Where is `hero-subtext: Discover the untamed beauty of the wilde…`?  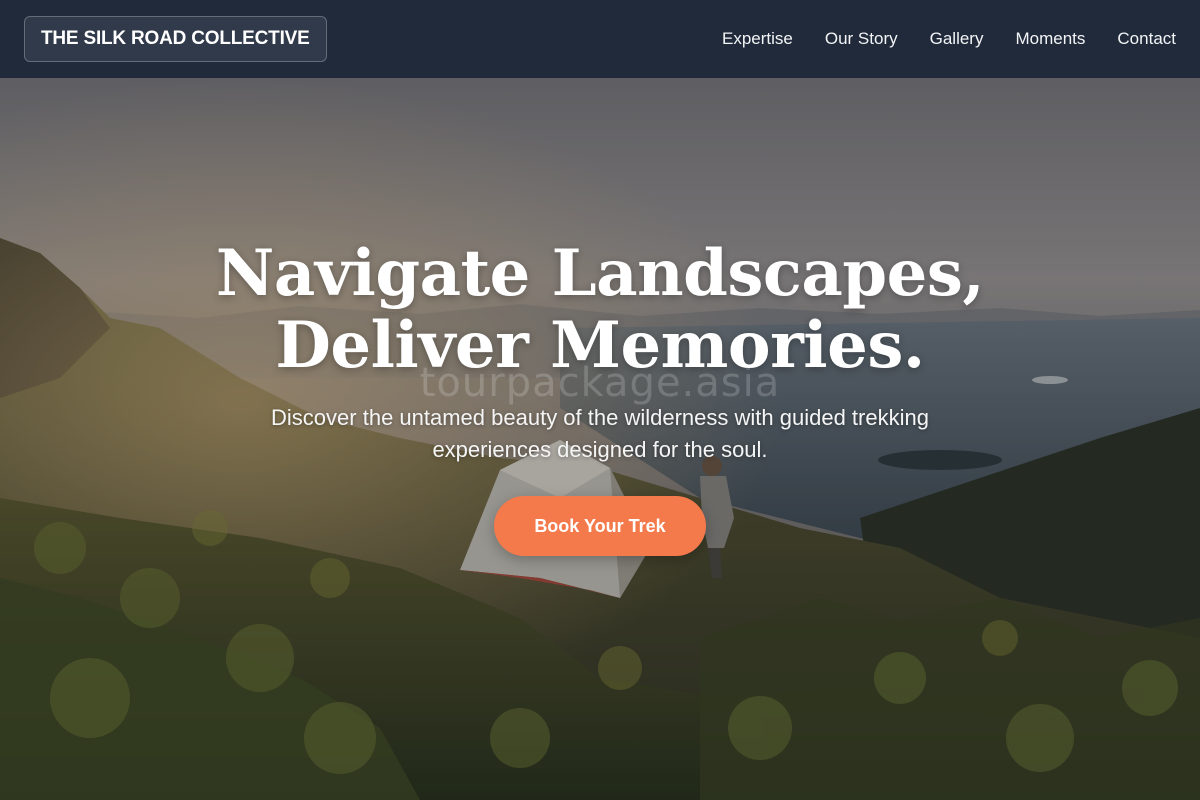
hero-subtext: Discover the untamed beauty of the wilde… is located at coordinates (600, 433).